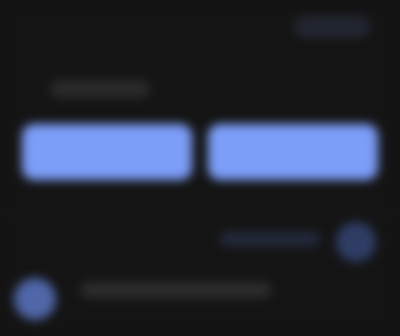 The height and width of the screenshot is (336, 400). I want to click on secondary-action-button, so click(293, 152).